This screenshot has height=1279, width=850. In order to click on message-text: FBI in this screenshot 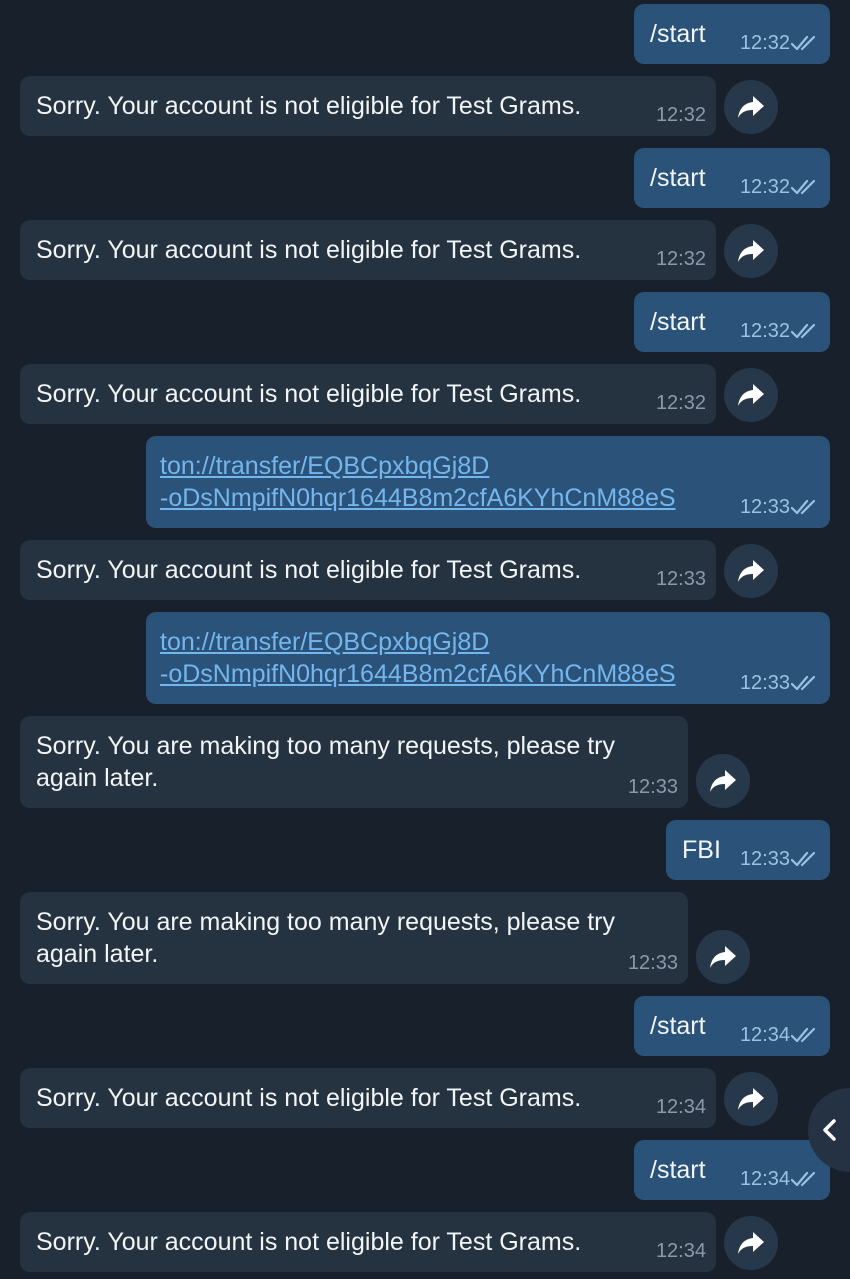, I will do `click(701, 850)`.